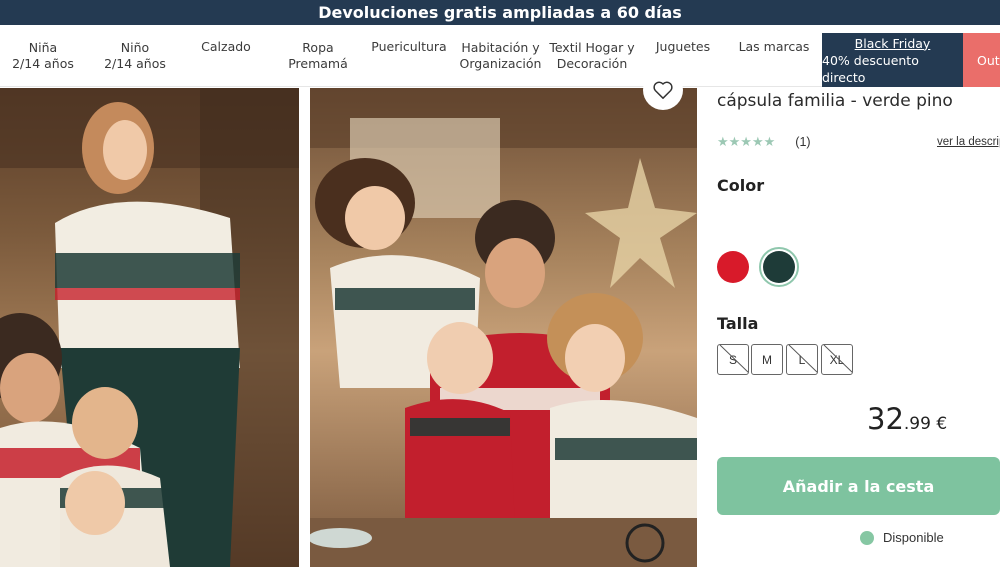 This screenshot has width=1000, height=567. Describe the element at coordinates (913, 537) in the screenshot. I see `availability-text: Disponible` at that location.